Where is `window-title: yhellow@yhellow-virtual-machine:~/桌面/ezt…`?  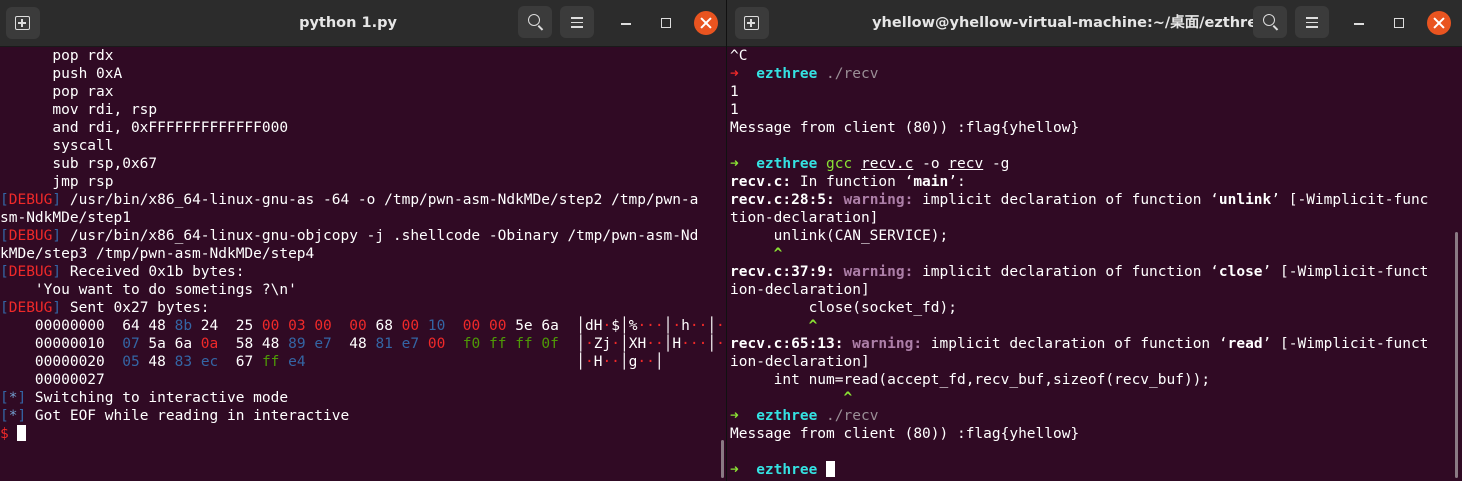 window-title: yhellow@yhellow-virtual-machine:~/桌面/ezt… is located at coordinates (1069, 23).